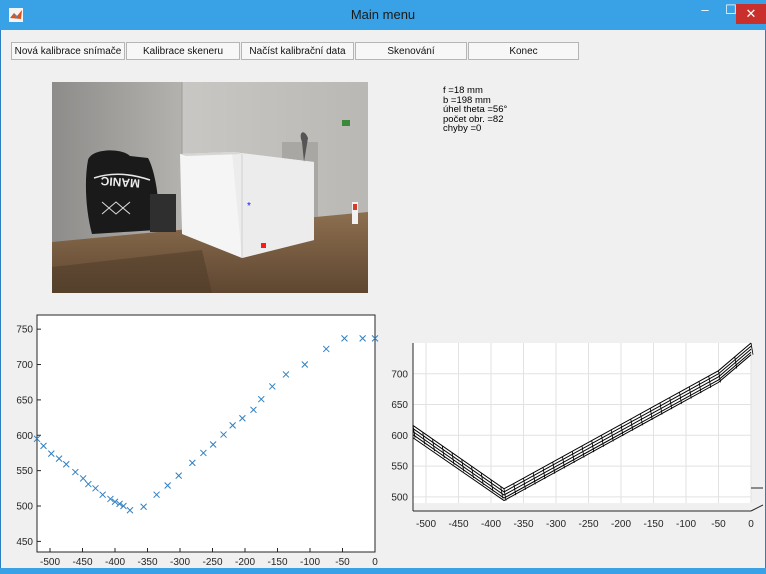 This screenshot has width=766, height=574. What do you see at coordinates (183, 51) in the screenshot?
I see `scanner-calibration-button: Kalibrace skeneru` at bounding box center [183, 51].